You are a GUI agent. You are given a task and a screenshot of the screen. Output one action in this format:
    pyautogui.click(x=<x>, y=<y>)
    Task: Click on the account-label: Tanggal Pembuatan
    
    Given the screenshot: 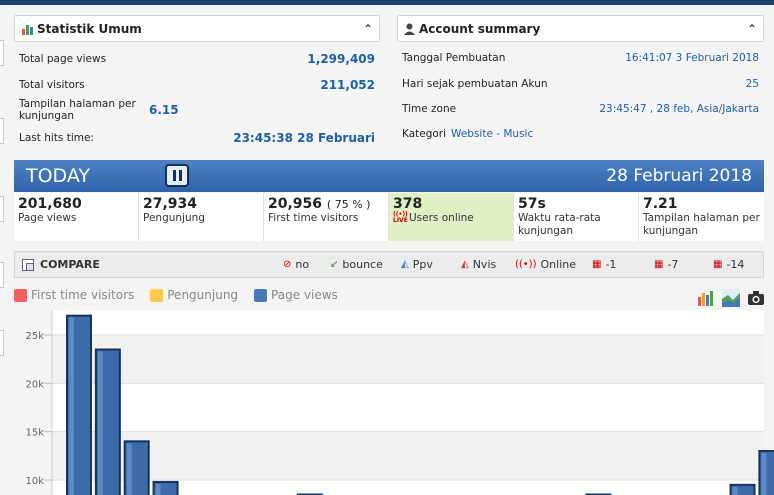 What is the action you would take?
    pyautogui.click(x=454, y=58)
    